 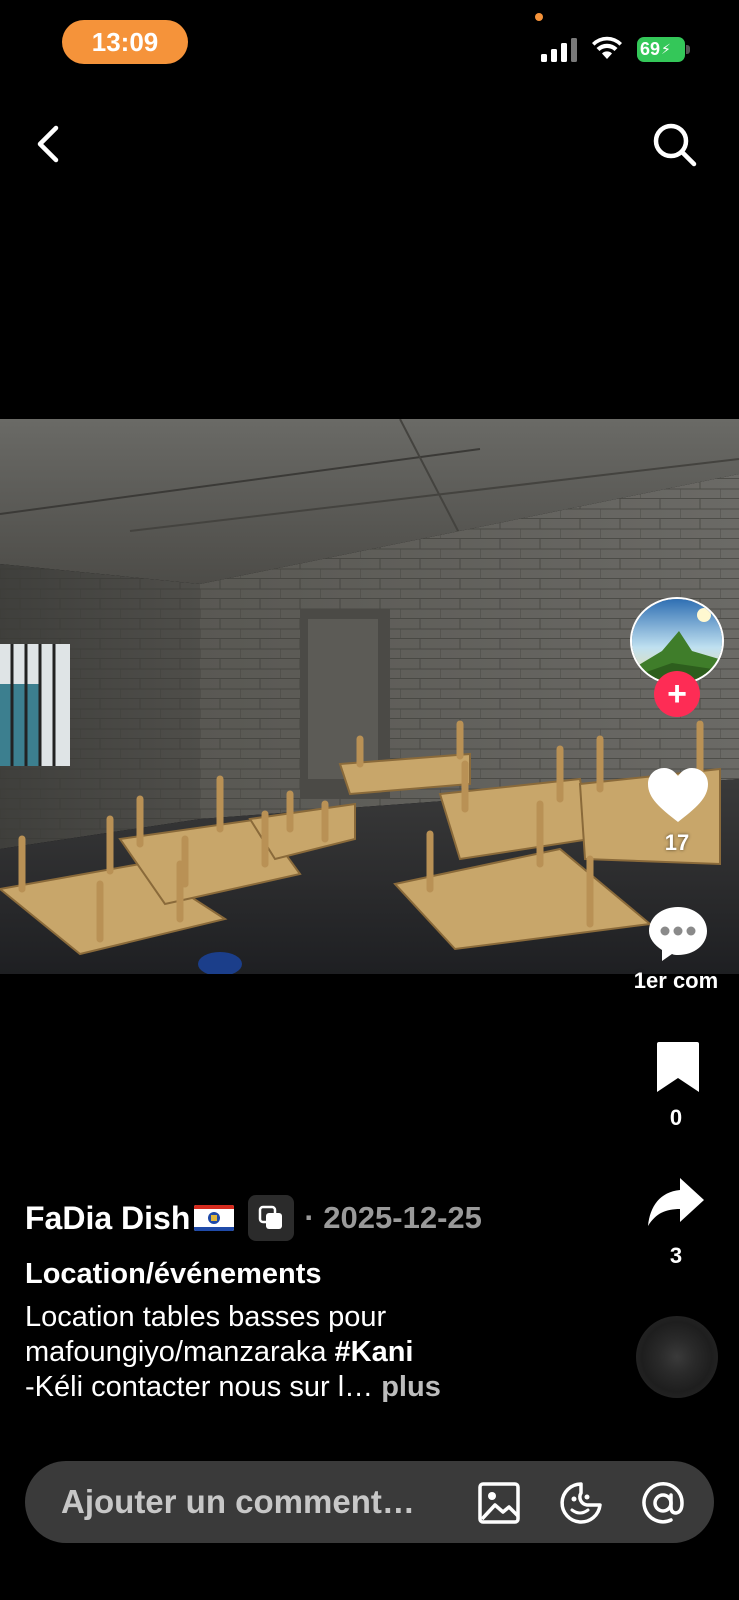 What do you see at coordinates (48, 144) in the screenshot?
I see `back-button` at bounding box center [48, 144].